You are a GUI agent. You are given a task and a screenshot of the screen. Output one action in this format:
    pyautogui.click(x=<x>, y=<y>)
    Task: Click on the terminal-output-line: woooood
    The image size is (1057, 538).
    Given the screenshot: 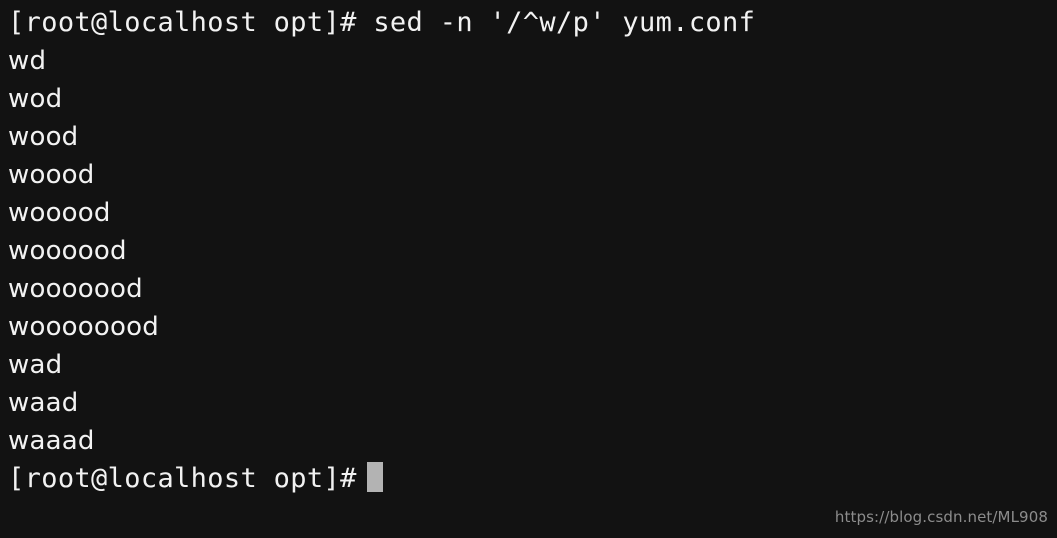 What is the action you would take?
    pyautogui.click(x=67, y=251)
    